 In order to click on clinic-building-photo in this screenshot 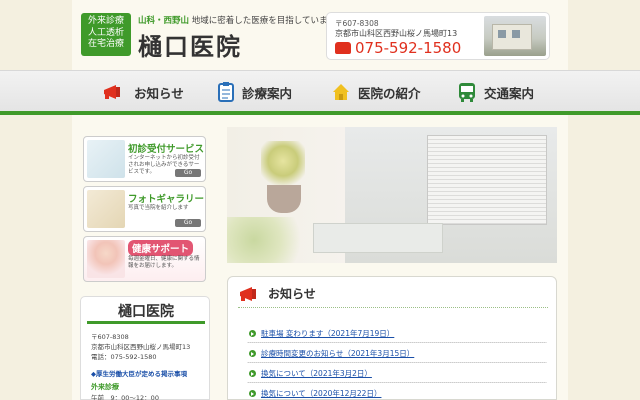, I will do `click(515, 36)`.